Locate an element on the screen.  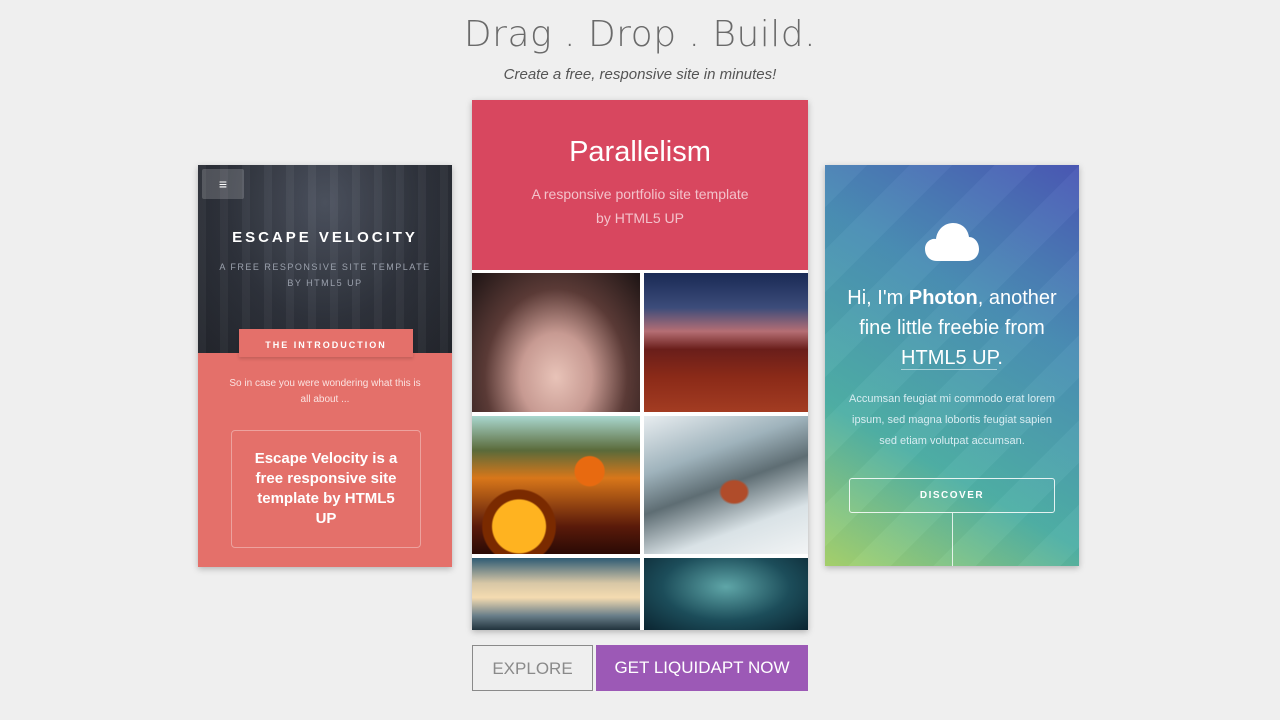
html5up-link: HTML5 UP is located at coordinates (949, 358).